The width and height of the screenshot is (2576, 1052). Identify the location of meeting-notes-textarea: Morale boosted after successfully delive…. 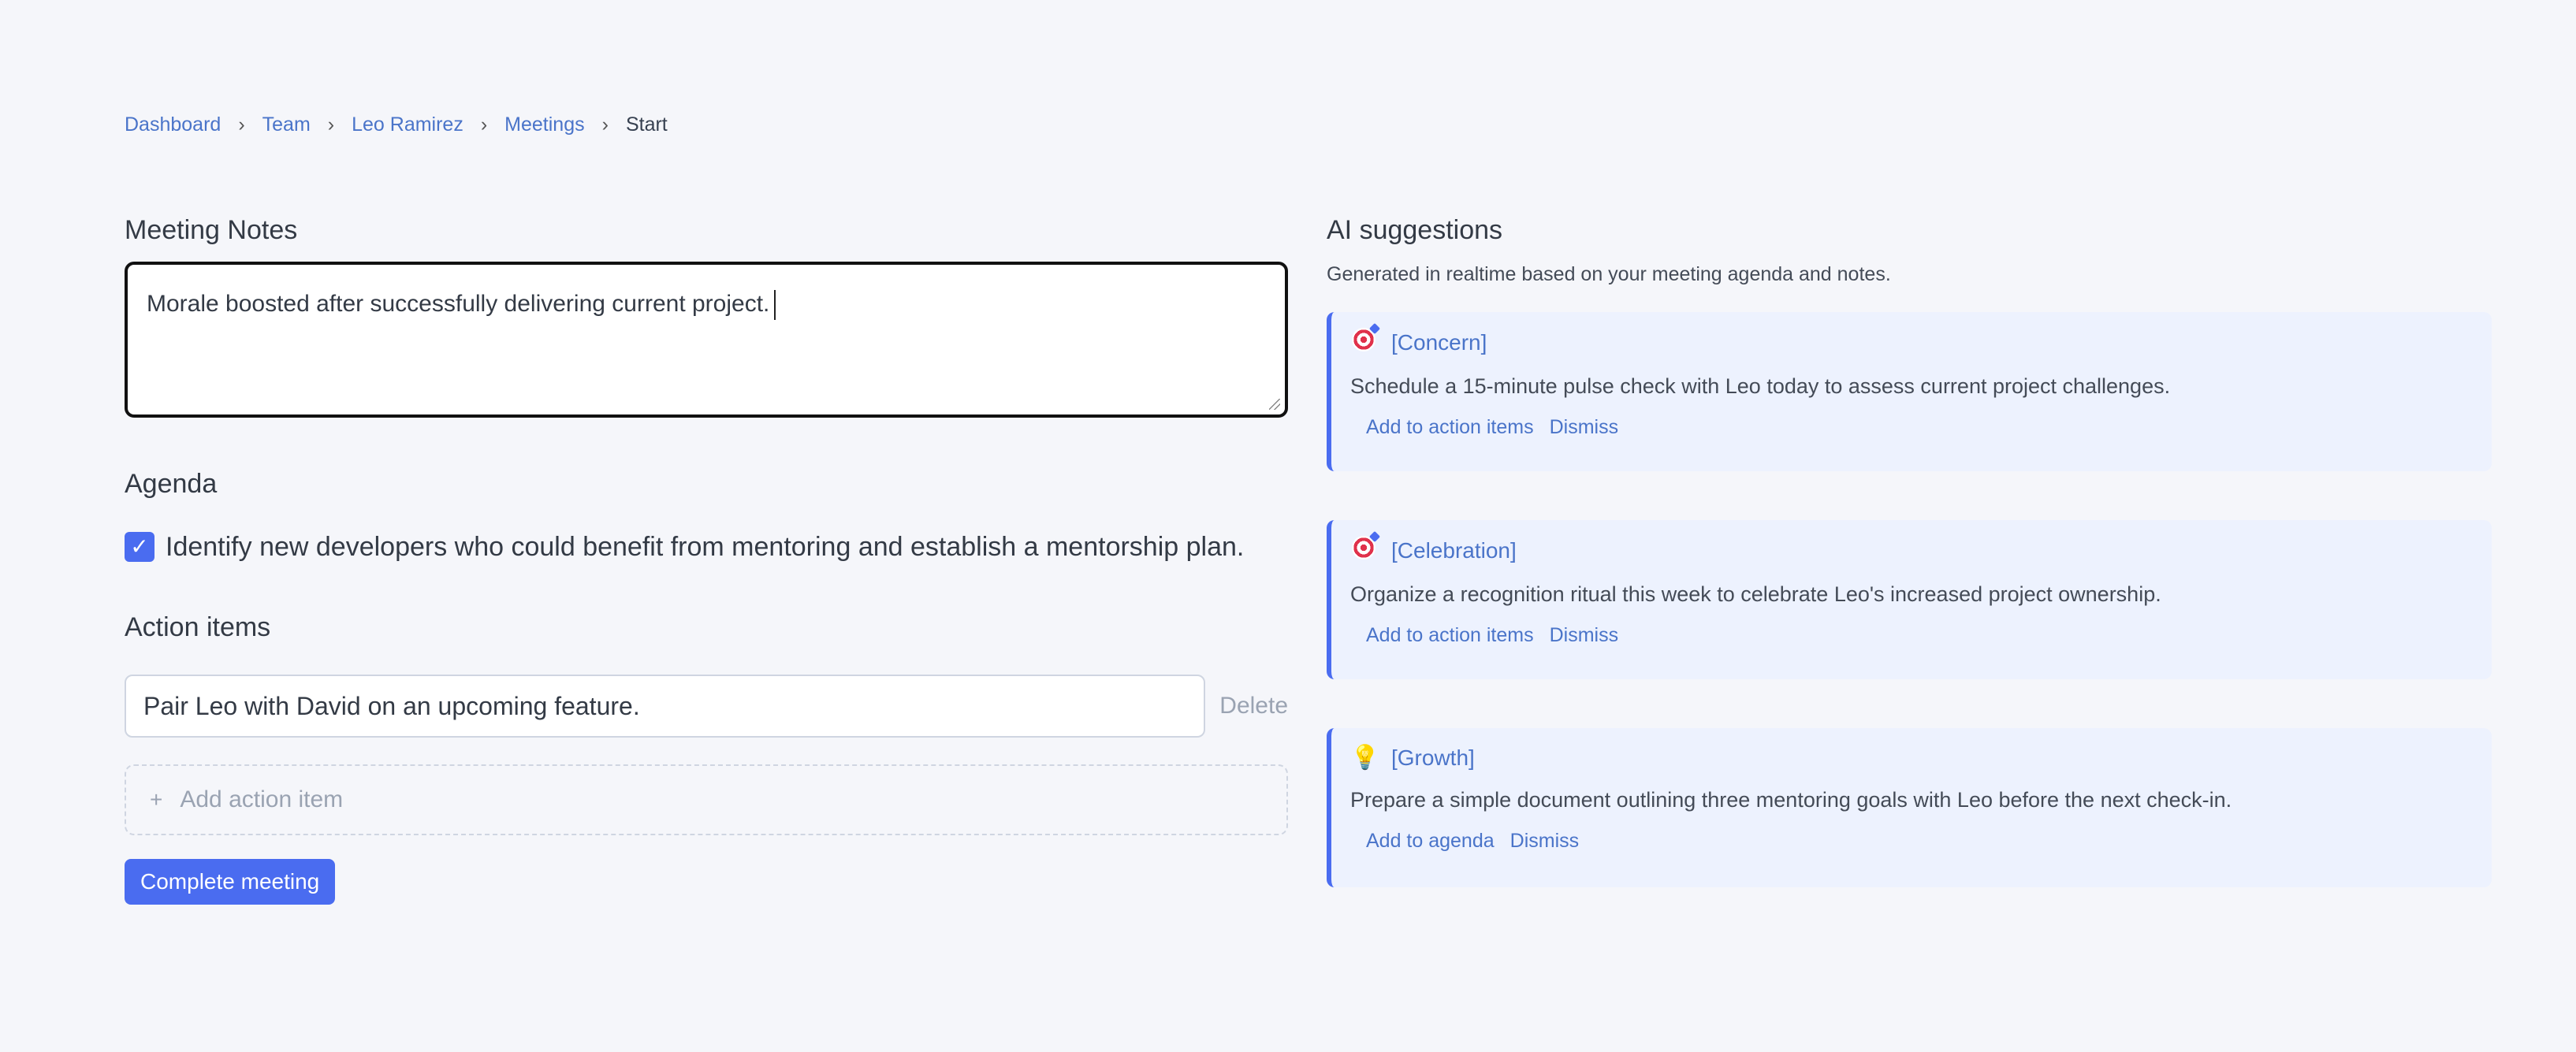
(706, 340).